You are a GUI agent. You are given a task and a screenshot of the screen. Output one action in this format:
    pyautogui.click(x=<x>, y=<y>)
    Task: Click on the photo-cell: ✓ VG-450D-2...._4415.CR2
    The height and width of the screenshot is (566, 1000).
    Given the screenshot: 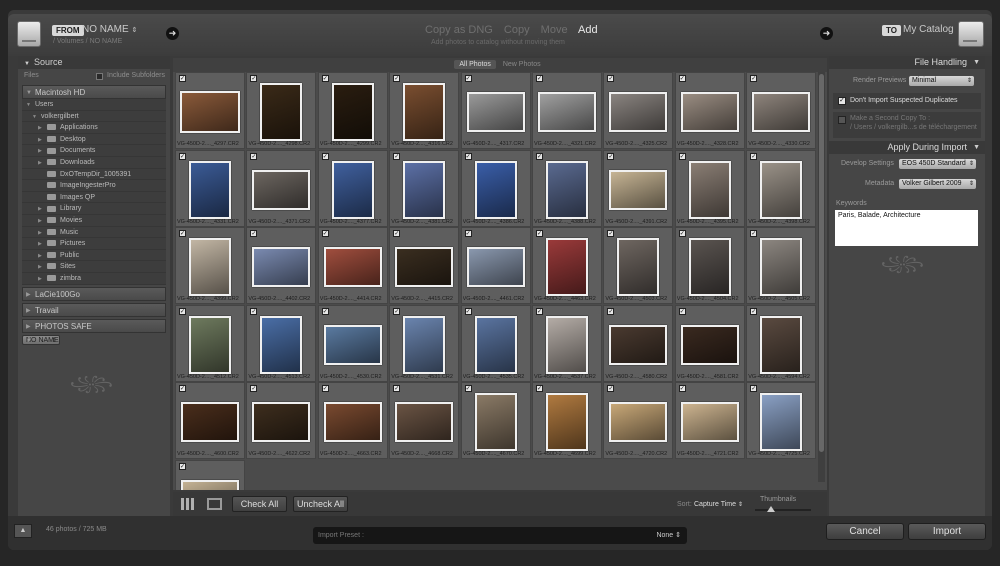 What is the action you would take?
    pyautogui.click(x=424, y=265)
    